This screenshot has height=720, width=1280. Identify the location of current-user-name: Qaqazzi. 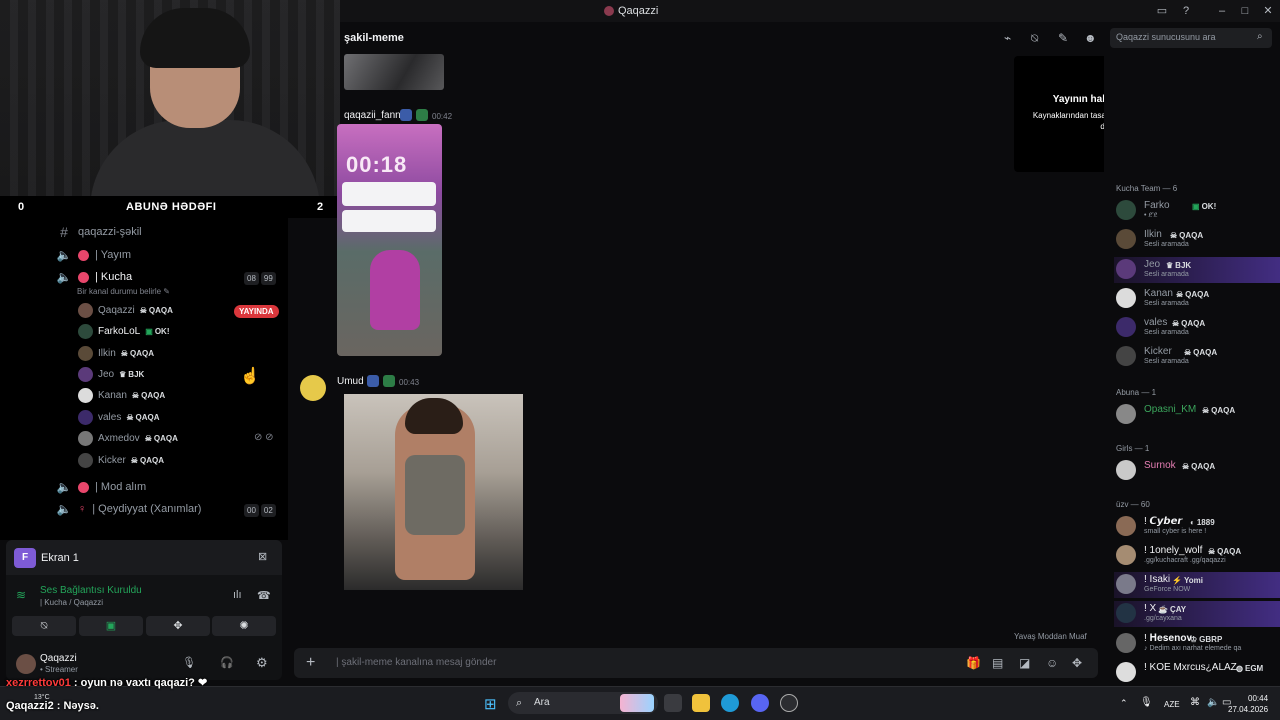
(58, 658).